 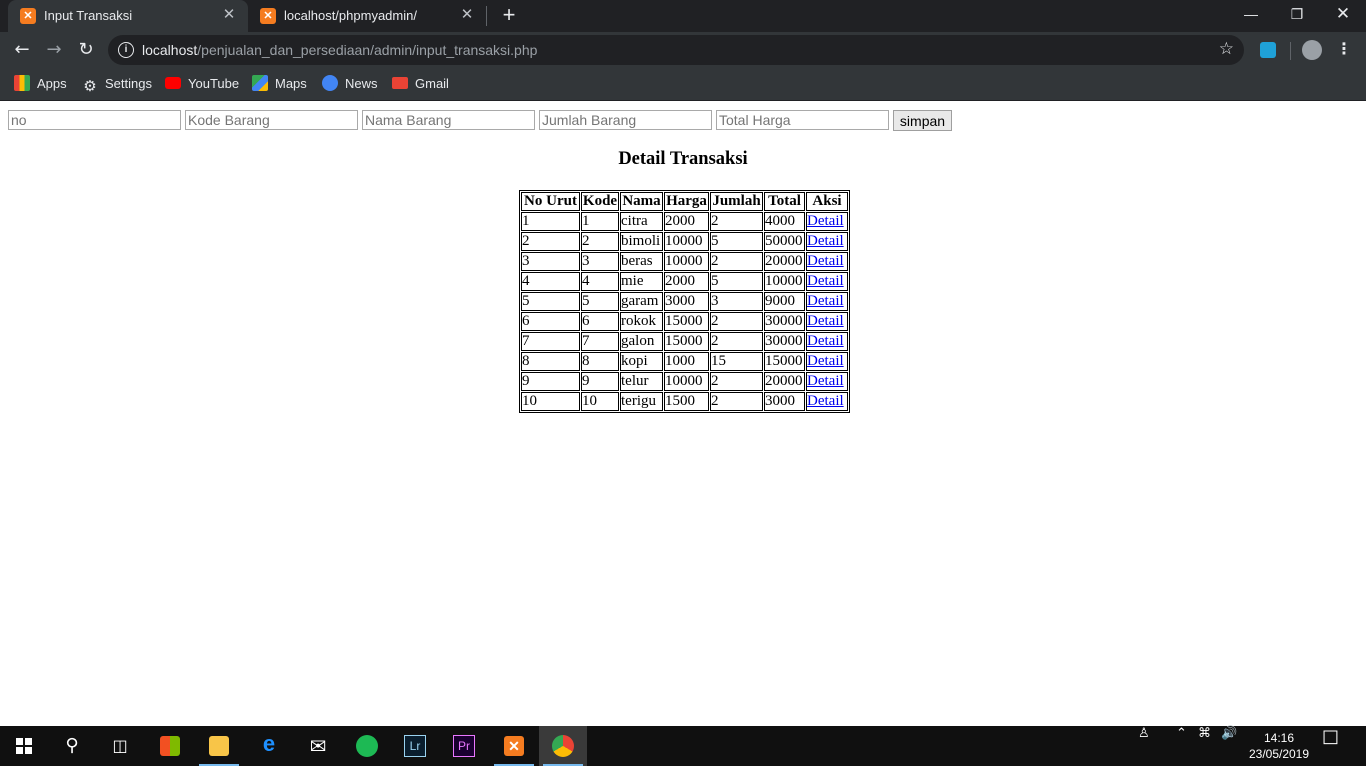 I want to click on close-window-button: ✕, so click(x=1343, y=15).